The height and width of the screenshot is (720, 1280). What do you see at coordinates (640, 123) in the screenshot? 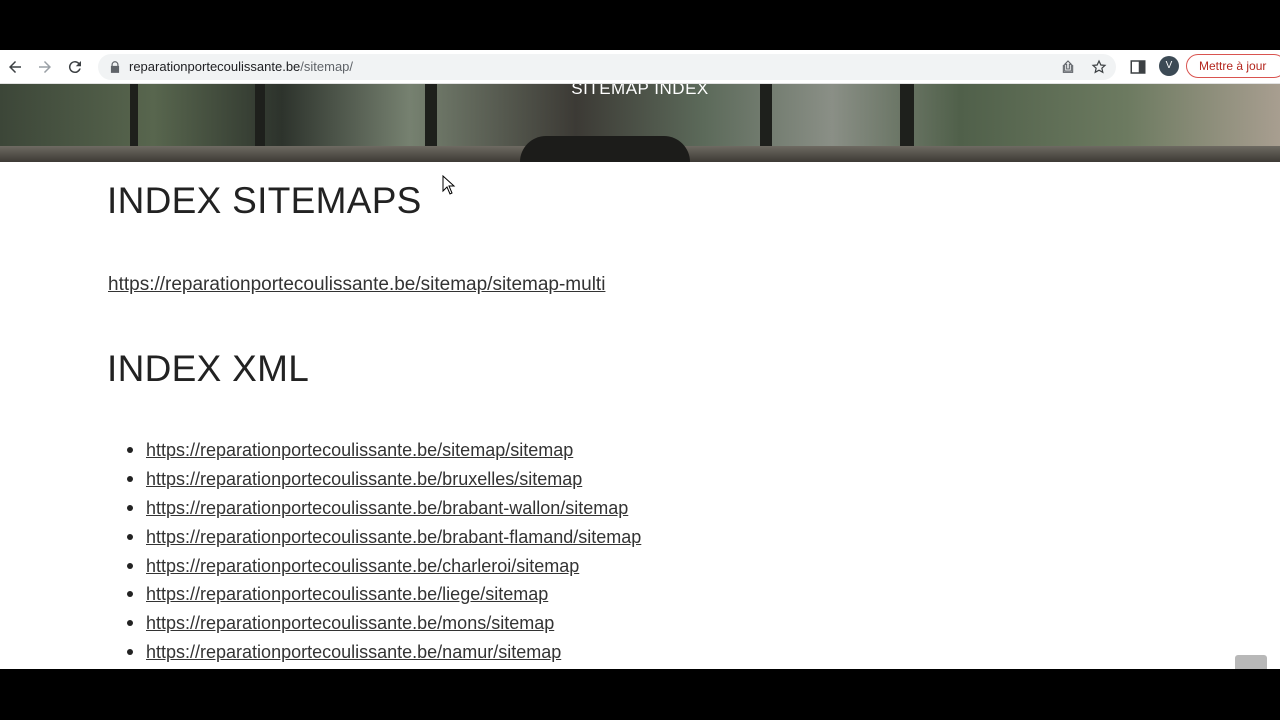
I see `hero-banner: SITEMAP INDEX` at bounding box center [640, 123].